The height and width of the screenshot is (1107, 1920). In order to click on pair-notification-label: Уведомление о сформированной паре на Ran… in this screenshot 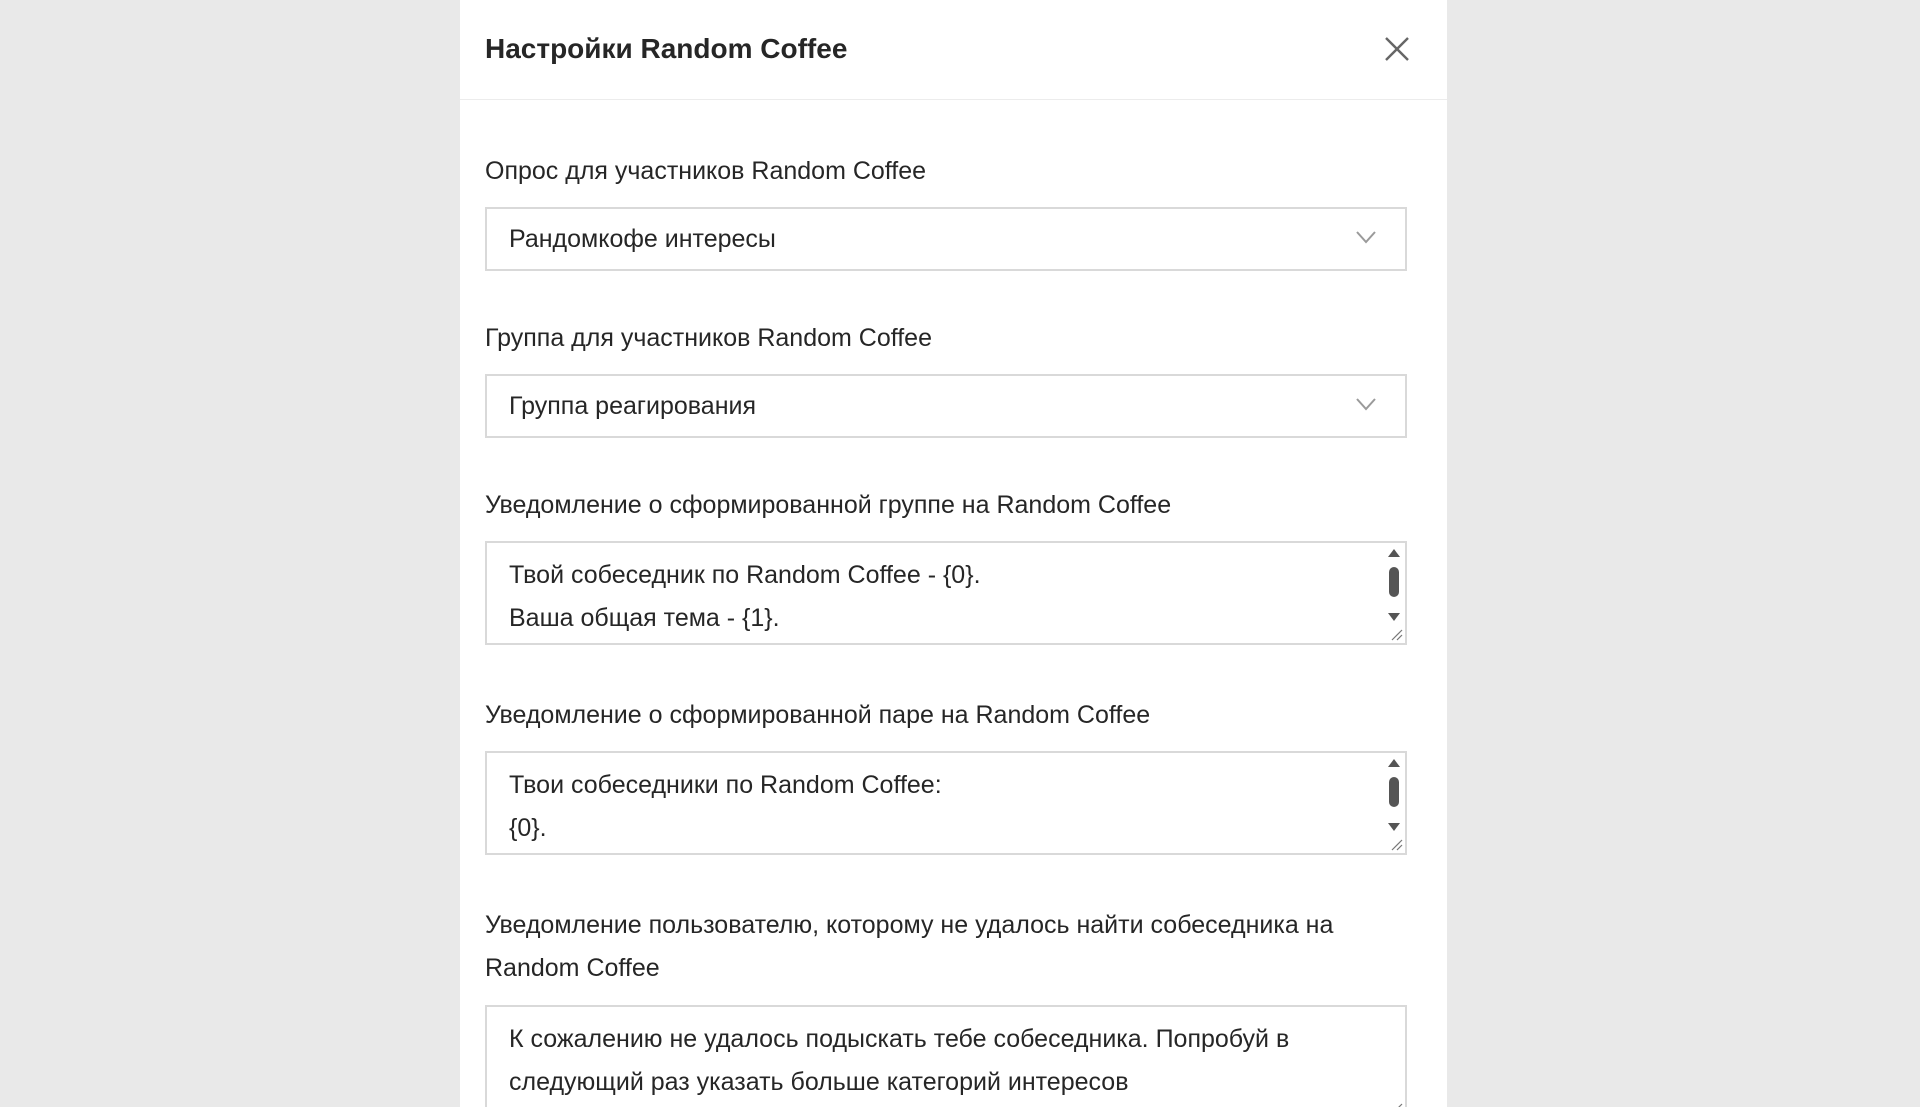, I will do `click(818, 715)`.